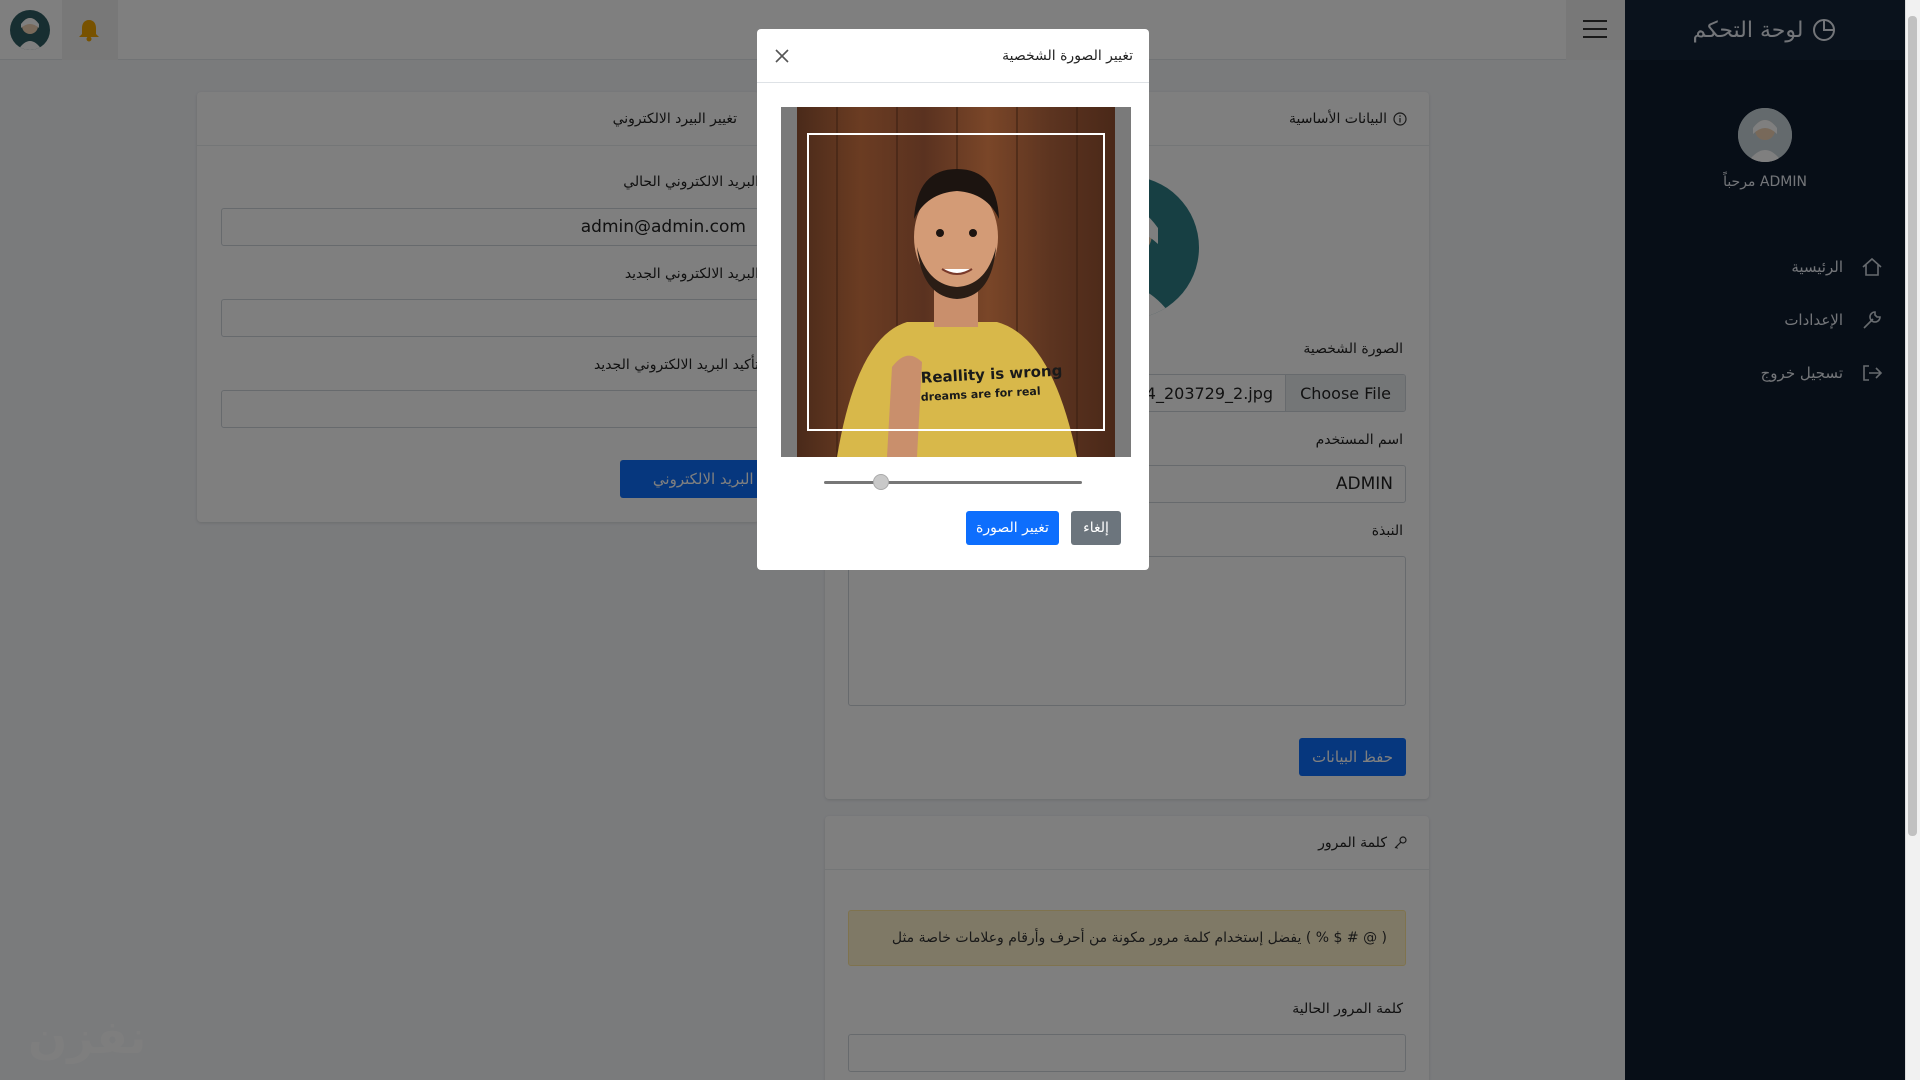 The width and height of the screenshot is (1920, 1080). I want to click on cancel-button: إلغاء, so click(1096, 528).